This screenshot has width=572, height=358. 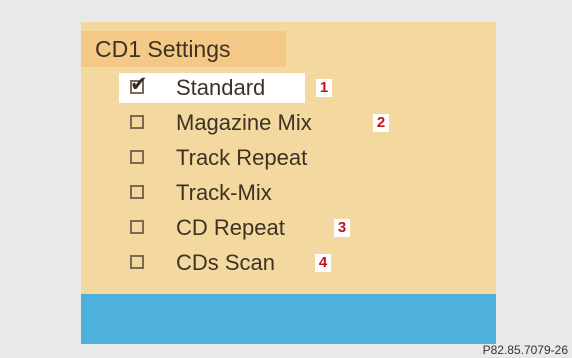 What do you see at coordinates (221, 87) in the screenshot?
I see `list-item-label: Standard` at bounding box center [221, 87].